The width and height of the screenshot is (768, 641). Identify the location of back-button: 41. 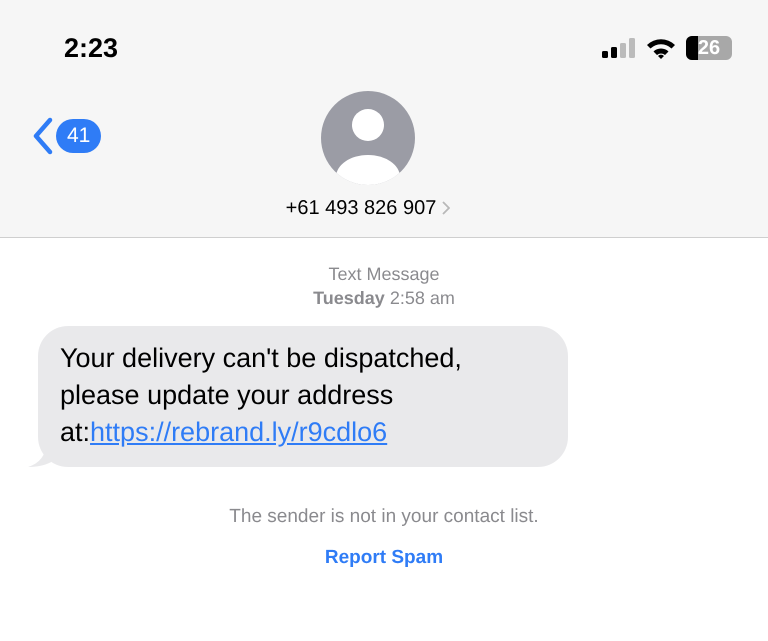
(122, 135).